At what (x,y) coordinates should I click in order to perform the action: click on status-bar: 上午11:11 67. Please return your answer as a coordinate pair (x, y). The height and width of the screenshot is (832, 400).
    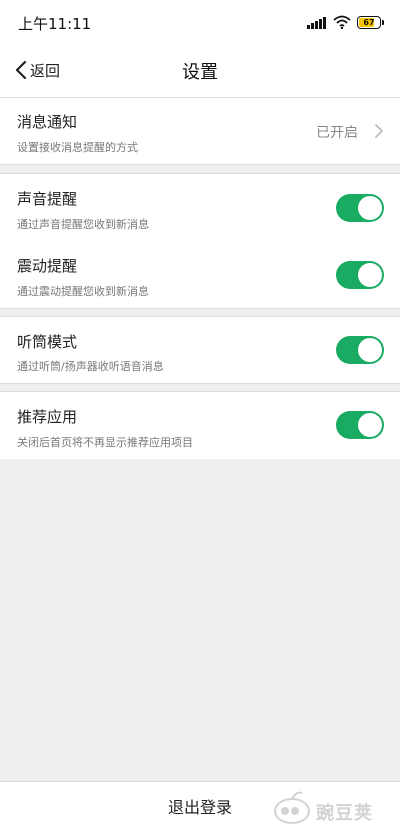
    Looking at the image, I should click on (200, 22).